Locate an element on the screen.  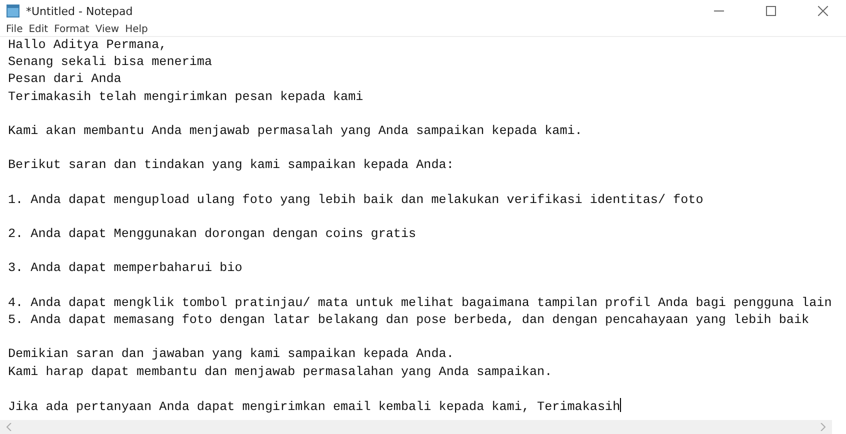
text-line: Kami harap dapat membantu dan menjawab permasalahan yang Anda sampaikan. is located at coordinates (281, 372).